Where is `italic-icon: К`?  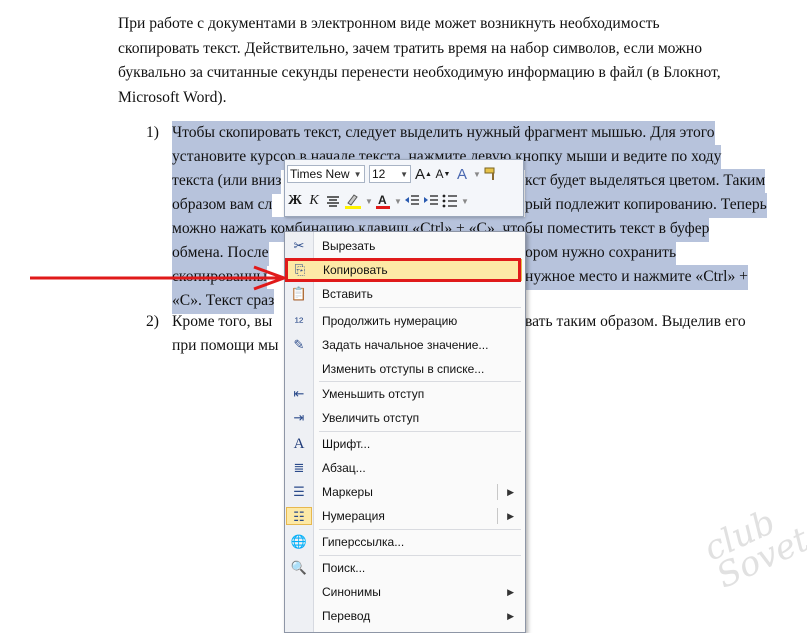
italic-icon: К is located at coordinates (314, 200).